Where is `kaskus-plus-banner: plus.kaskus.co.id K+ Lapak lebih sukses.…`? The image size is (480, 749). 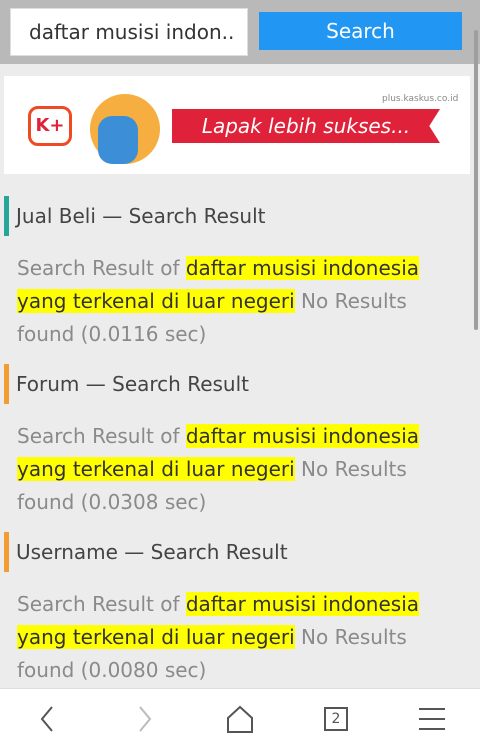 kaskus-plus-banner: plus.kaskus.co.id K+ Lapak lebih sukses.… is located at coordinates (237, 125).